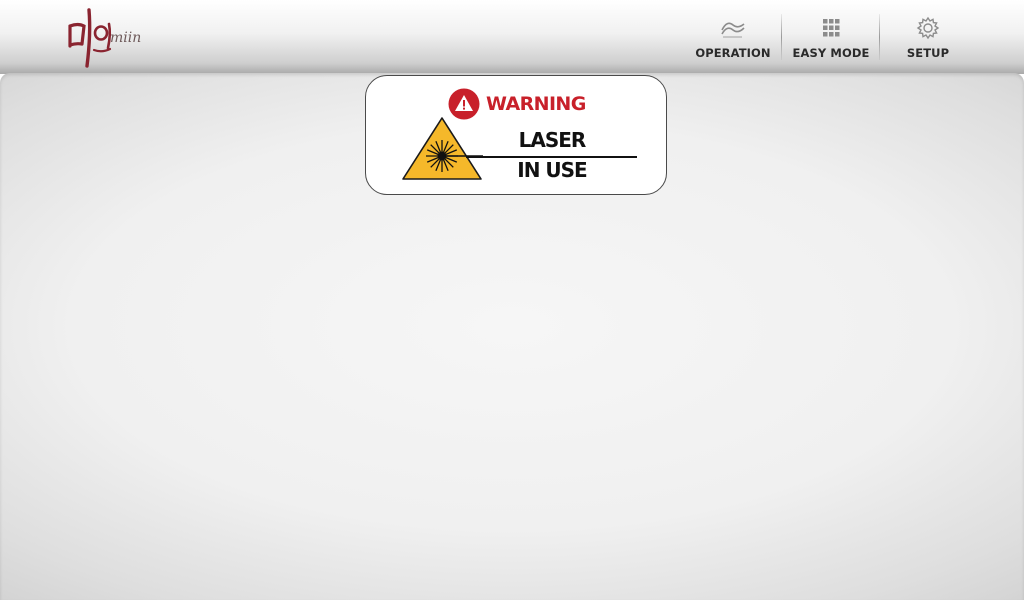 The height and width of the screenshot is (600, 1024). I want to click on brand-logo: miin, so click(110, 37).